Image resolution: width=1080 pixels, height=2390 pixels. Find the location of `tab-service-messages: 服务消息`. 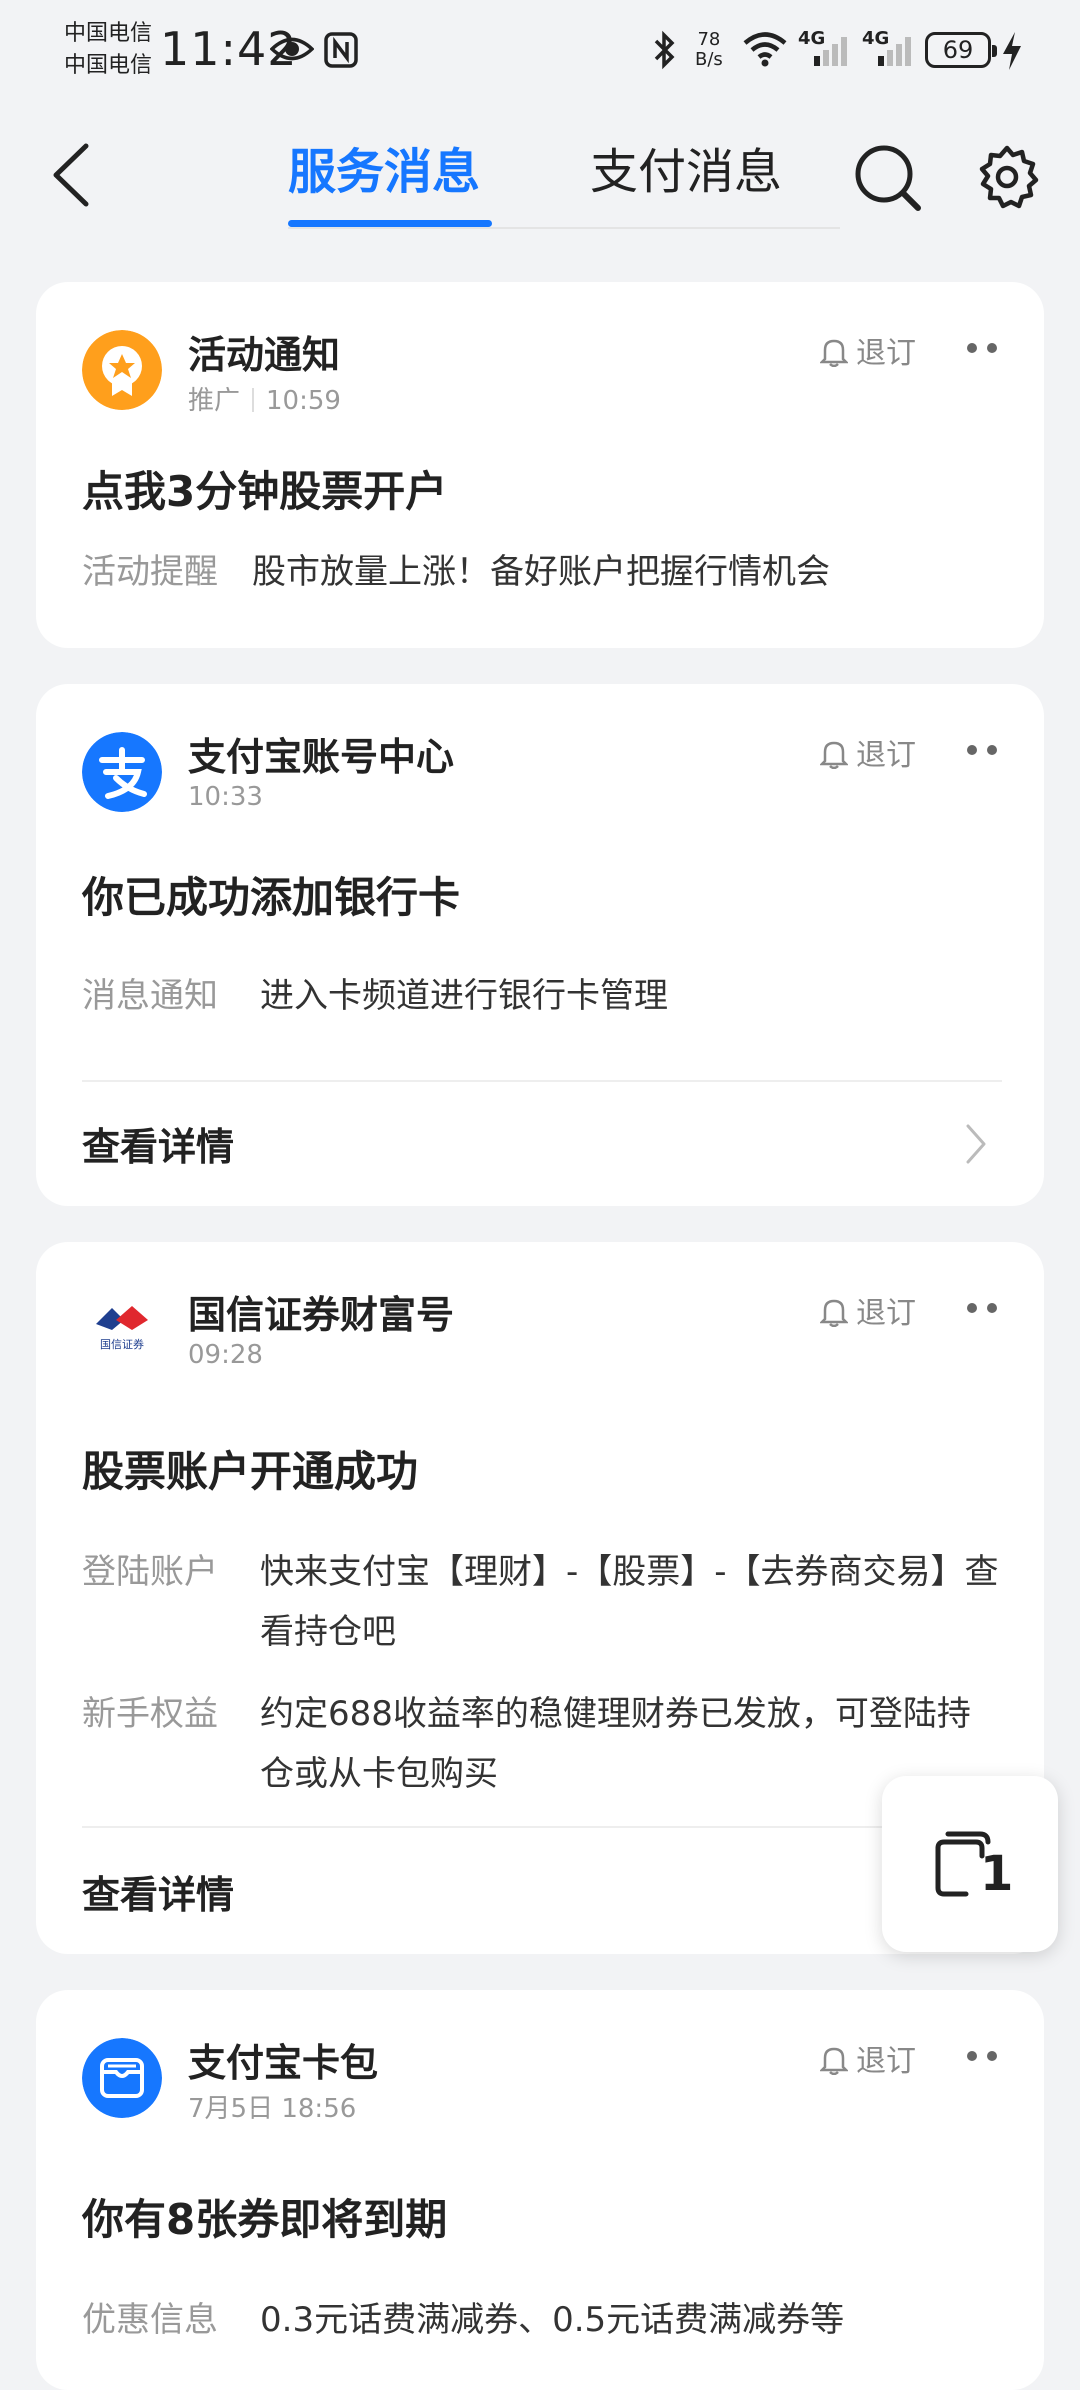

tab-service-messages: 服务消息 is located at coordinates (384, 167).